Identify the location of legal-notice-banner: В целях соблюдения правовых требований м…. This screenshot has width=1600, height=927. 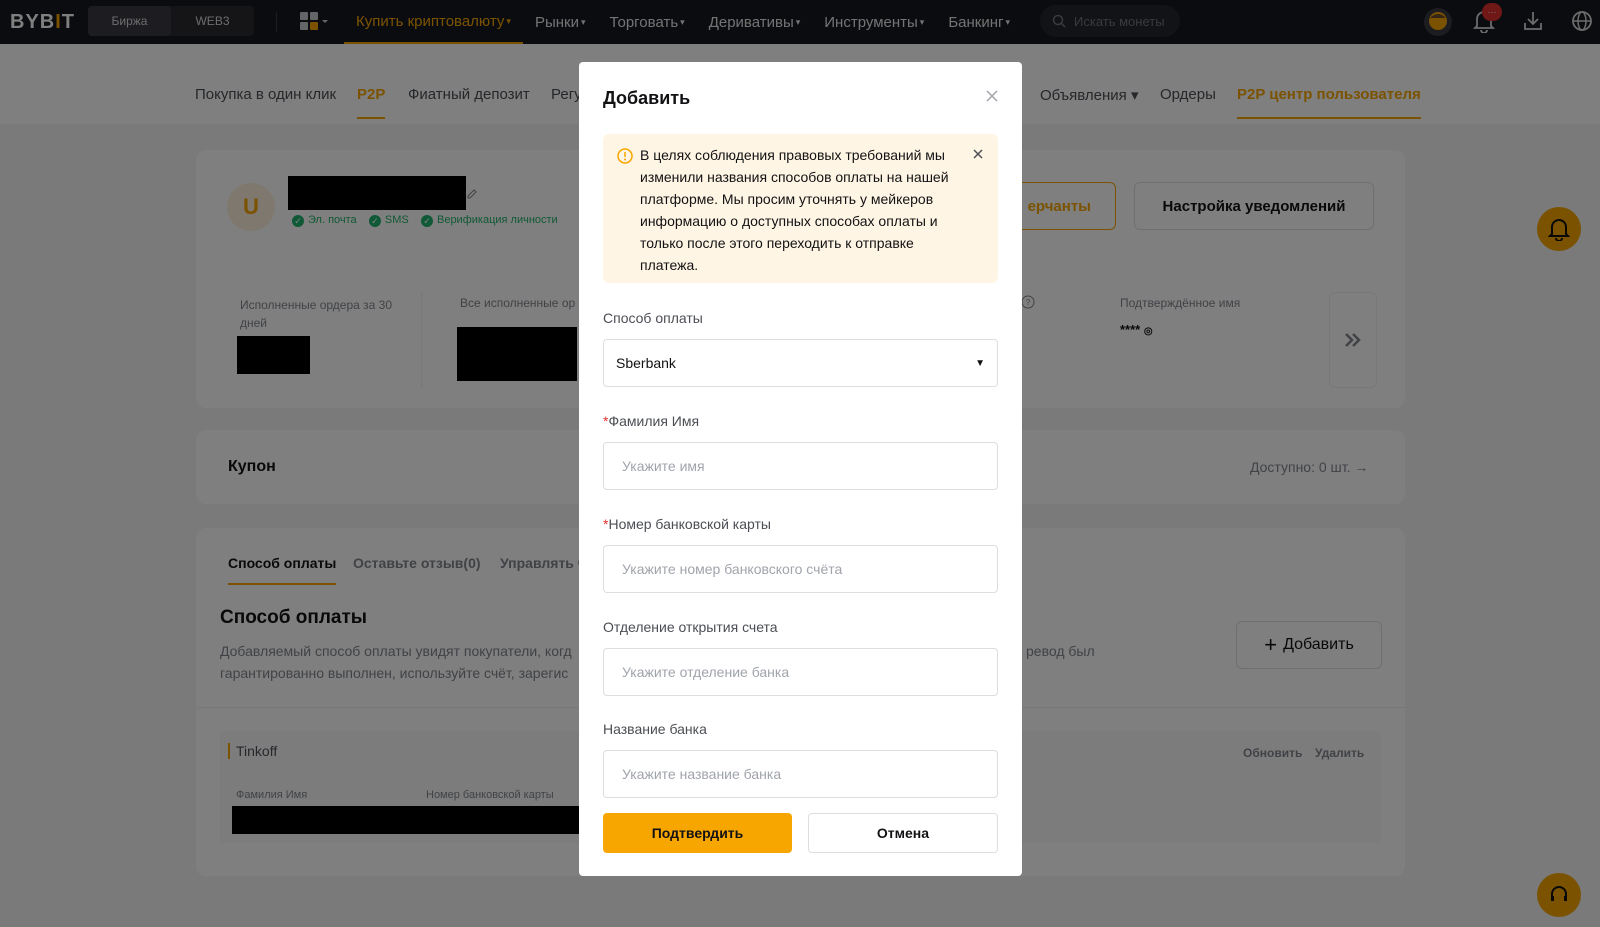
(800, 208).